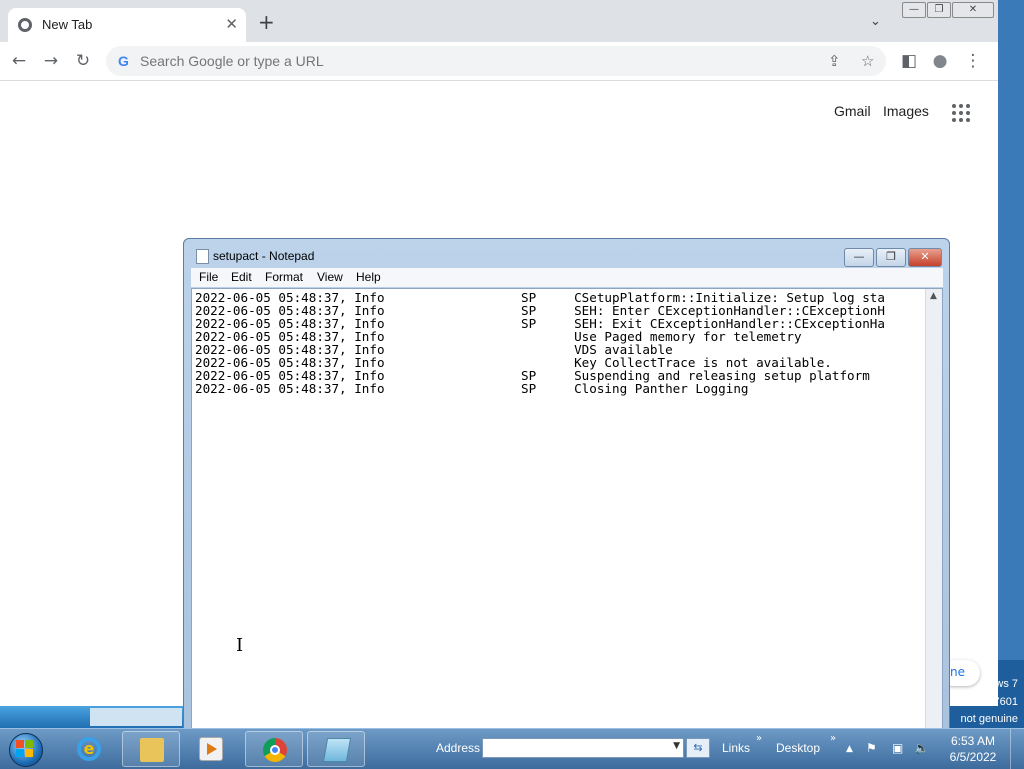 This screenshot has width=1024, height=769. What do you see at coordinates (921, 748) in the screenshot?
I see `volume-icon: 🔈` at bounding box center [921, 748].